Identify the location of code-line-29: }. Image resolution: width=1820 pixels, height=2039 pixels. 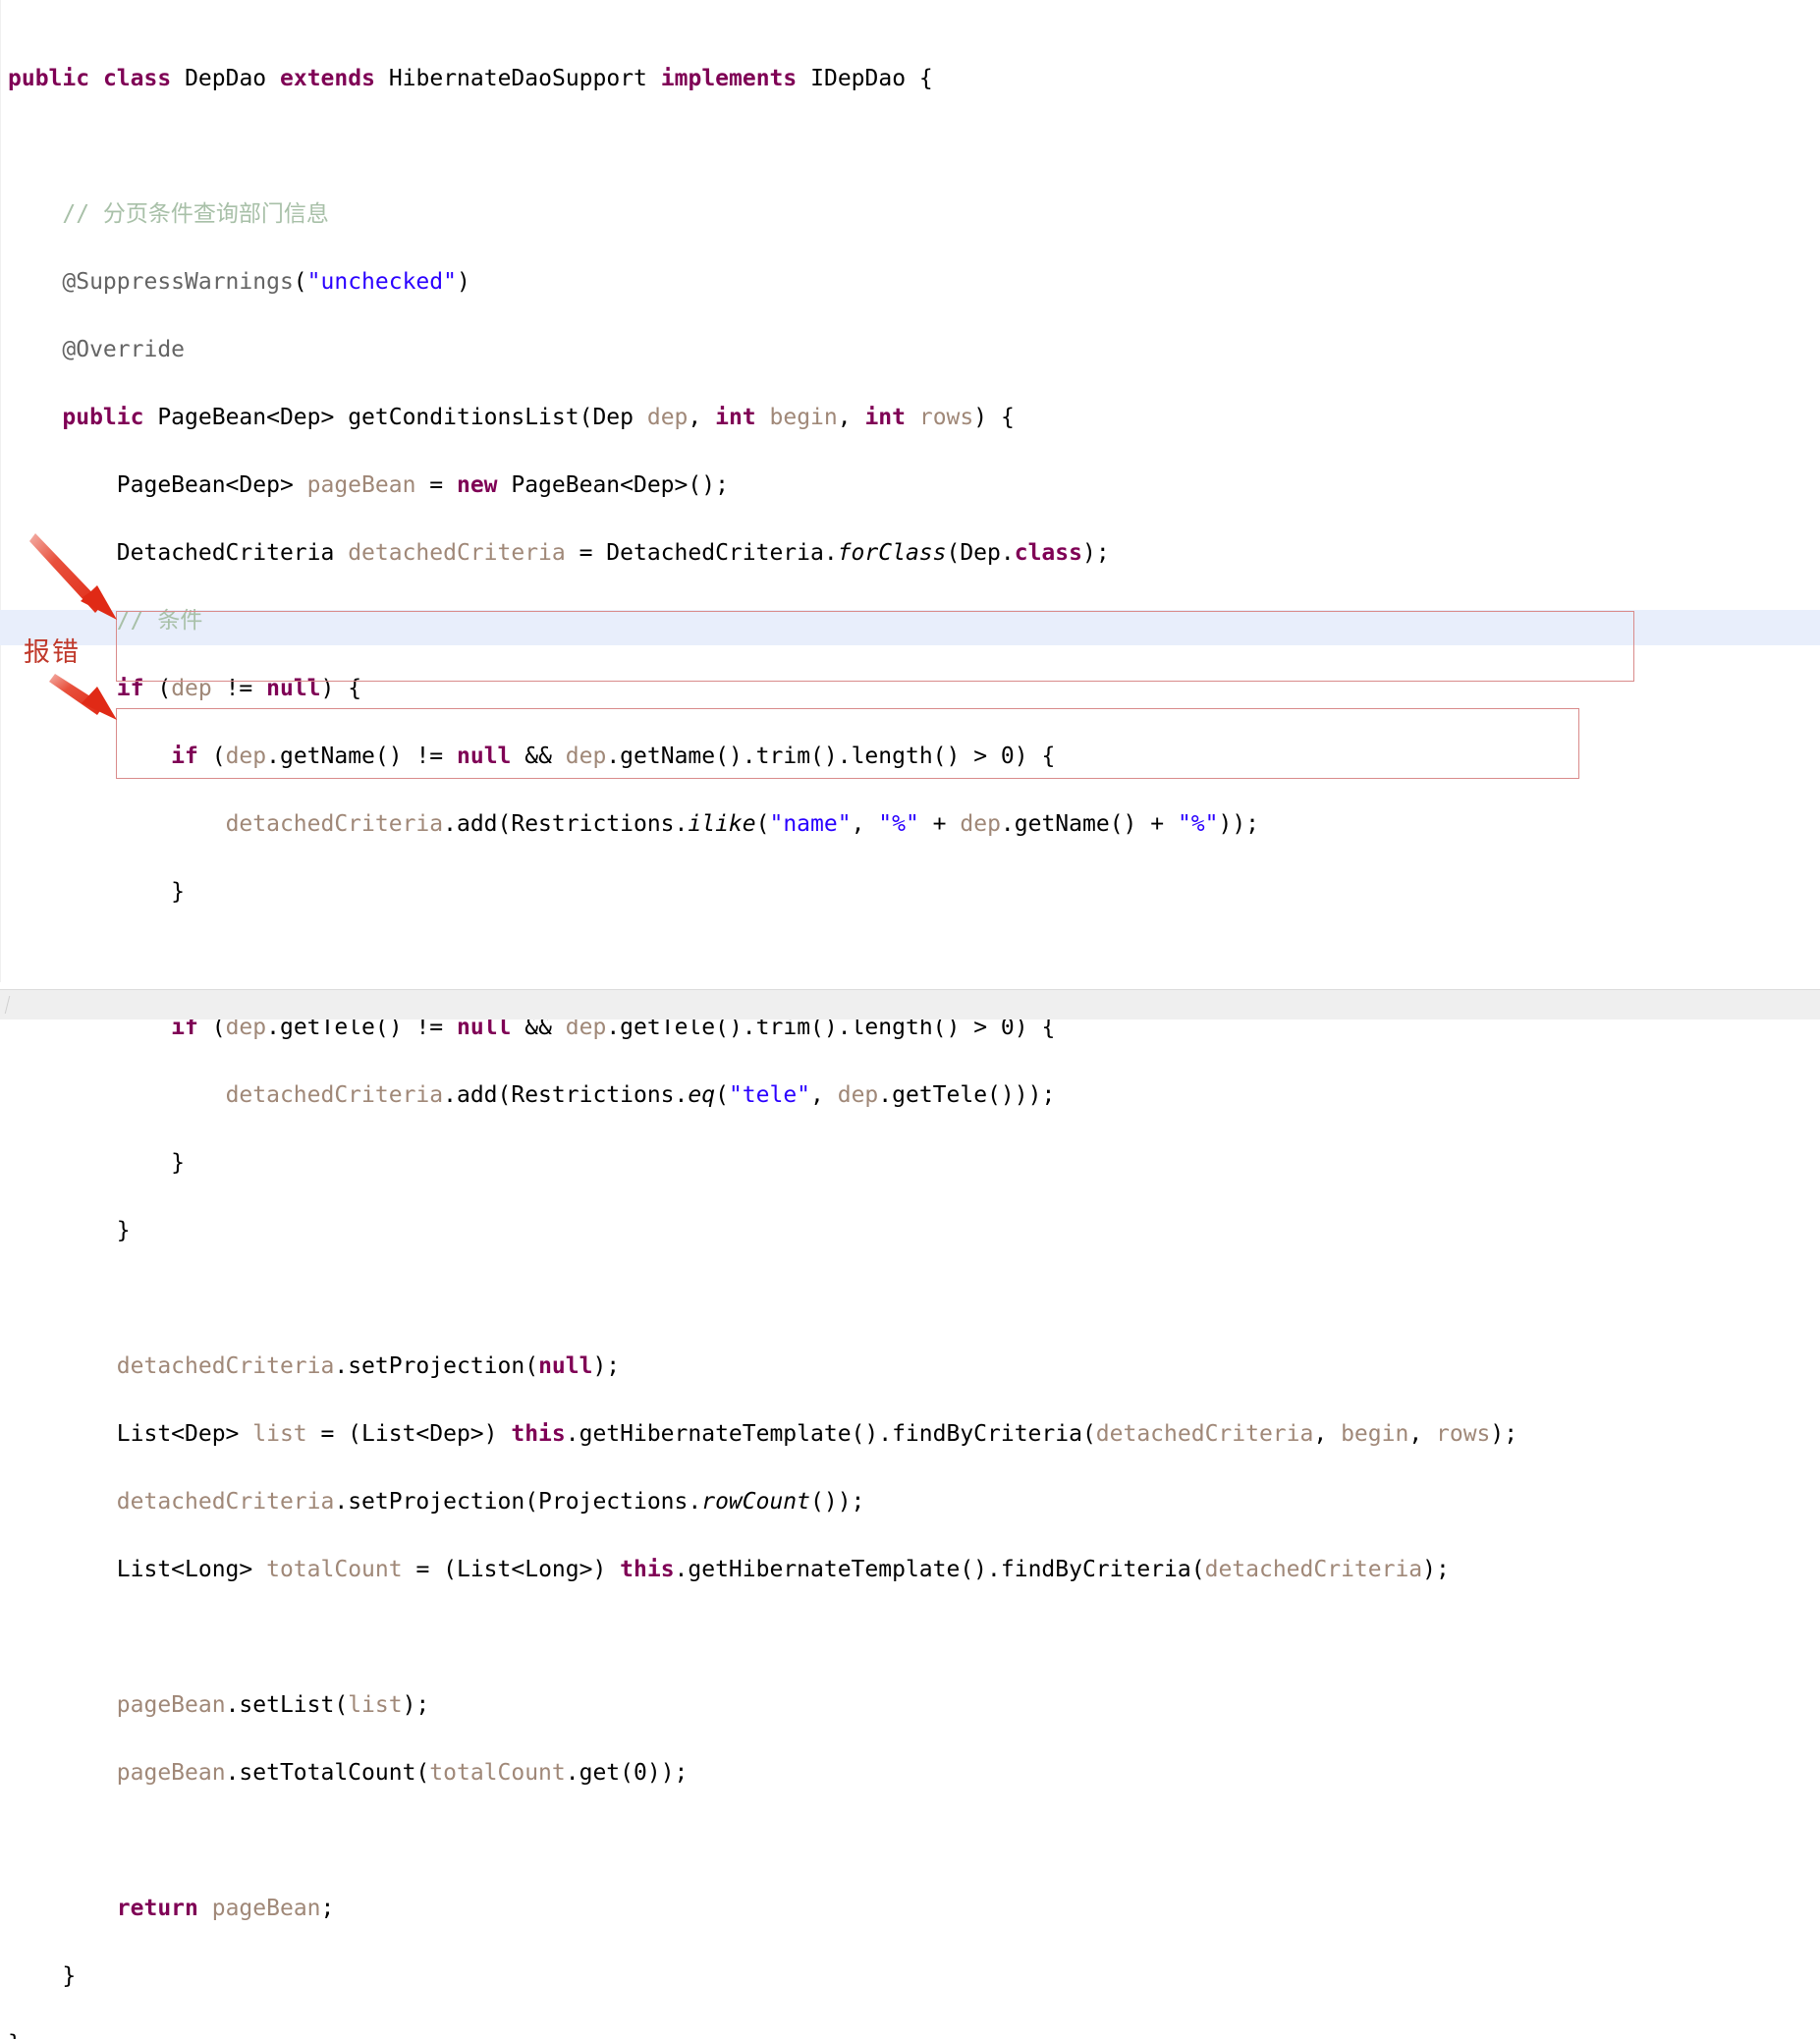
(910, 1976).